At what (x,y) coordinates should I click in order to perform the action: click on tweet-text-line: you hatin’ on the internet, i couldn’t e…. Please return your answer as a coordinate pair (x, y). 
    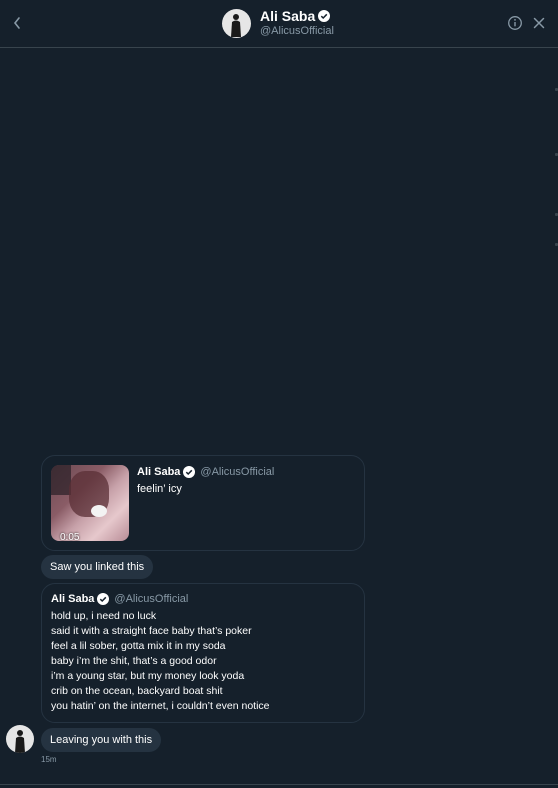
    Looking at the image, I should click on (160, 706).